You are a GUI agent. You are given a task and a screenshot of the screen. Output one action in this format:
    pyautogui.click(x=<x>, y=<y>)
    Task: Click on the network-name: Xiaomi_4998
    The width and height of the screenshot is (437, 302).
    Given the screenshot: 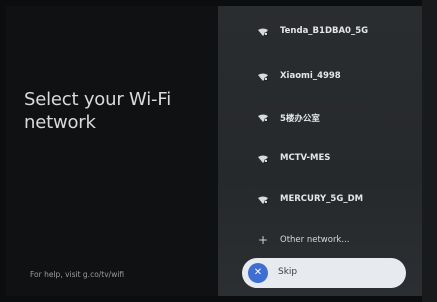 What is the action you would take?
    pyautogui.click(x=310, y=76)
    